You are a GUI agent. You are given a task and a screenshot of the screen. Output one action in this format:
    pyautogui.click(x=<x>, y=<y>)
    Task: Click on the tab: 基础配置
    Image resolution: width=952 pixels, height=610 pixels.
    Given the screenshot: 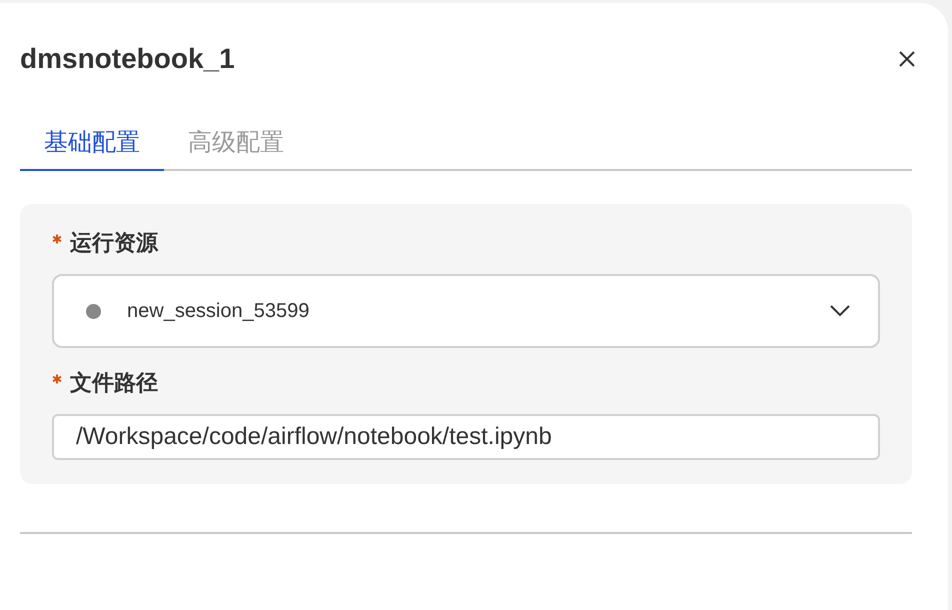 What is the action you would take?
    pyautogui.click(x=92, y=143)
    